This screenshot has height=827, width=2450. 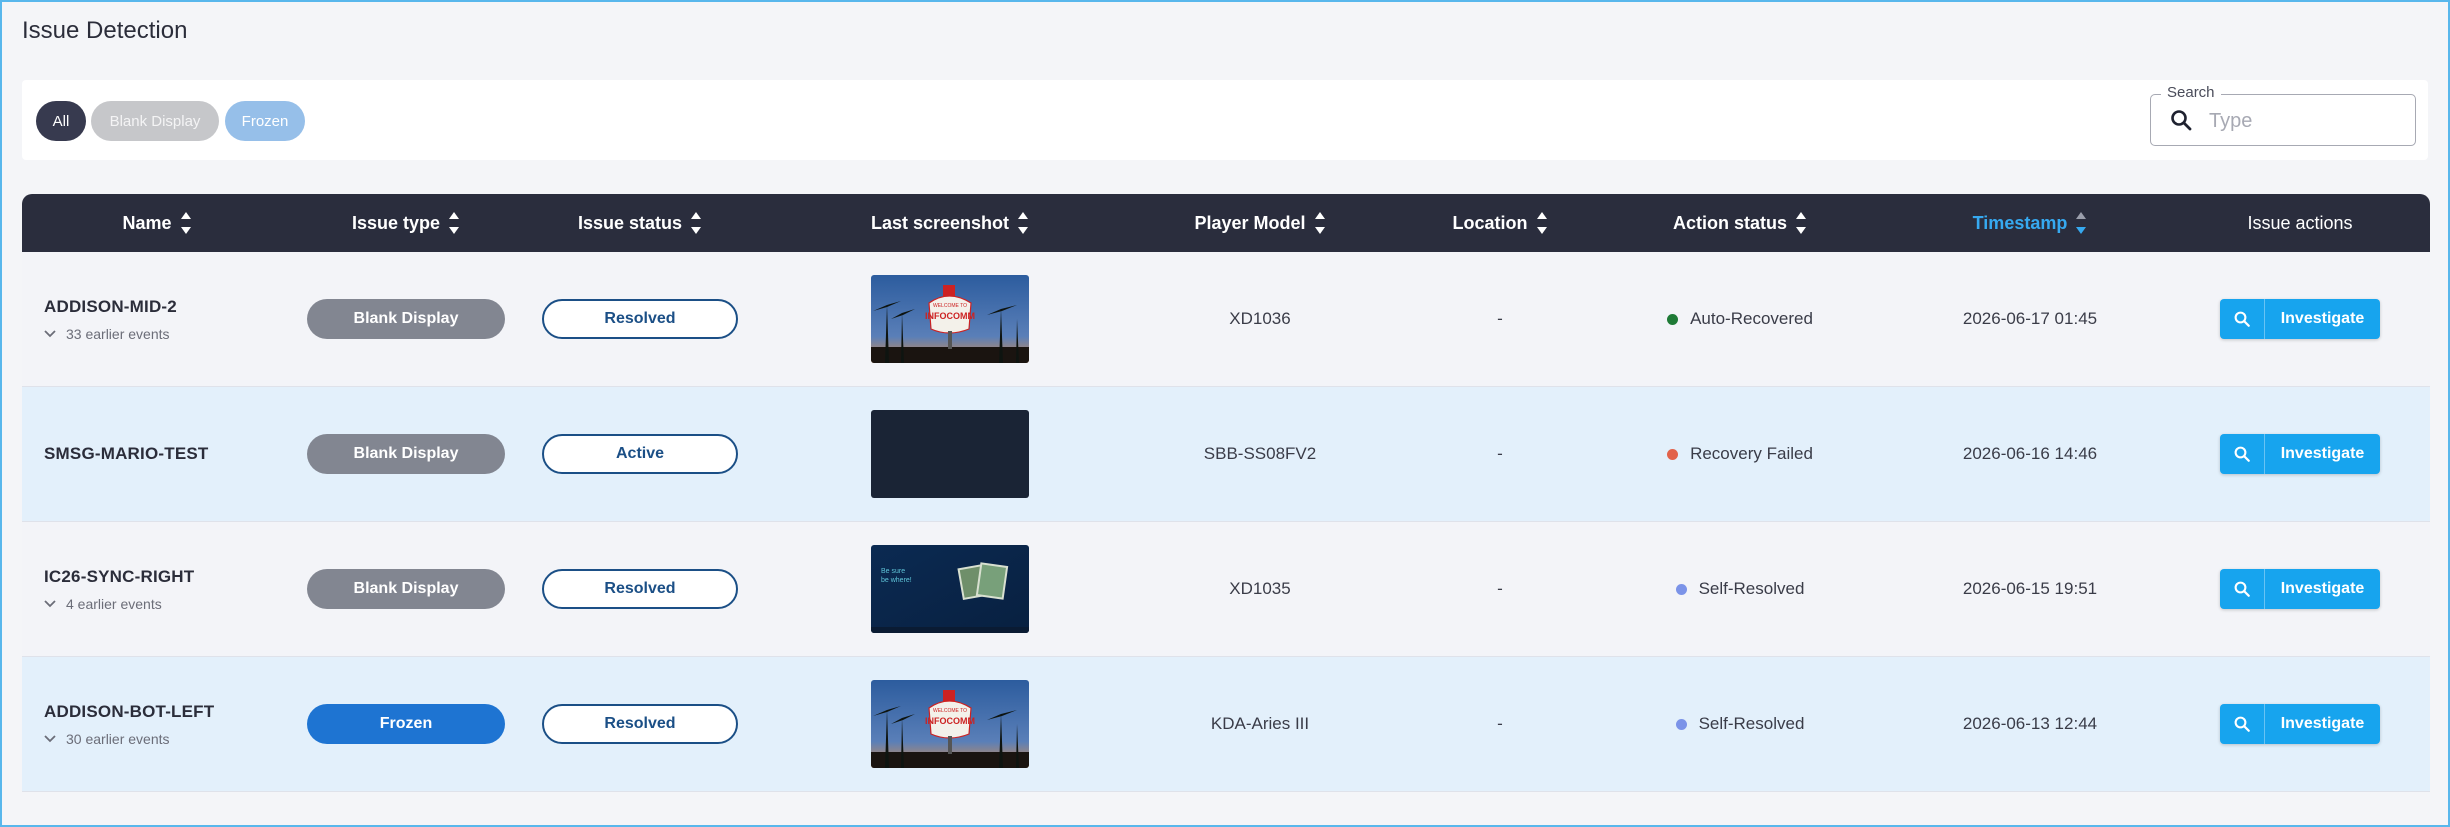 What do you see at coordinates (1260, 453) in the screenshot?
I see `player-model: SBB-SS08FV2` at bounding box center [1260, 453].